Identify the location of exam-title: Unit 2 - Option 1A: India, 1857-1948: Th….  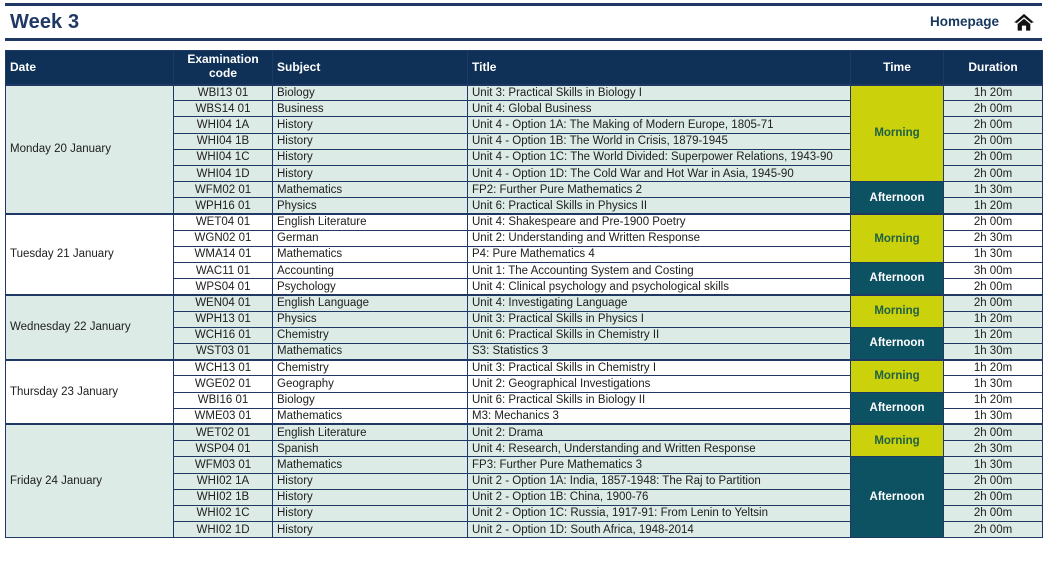
(659, 481).